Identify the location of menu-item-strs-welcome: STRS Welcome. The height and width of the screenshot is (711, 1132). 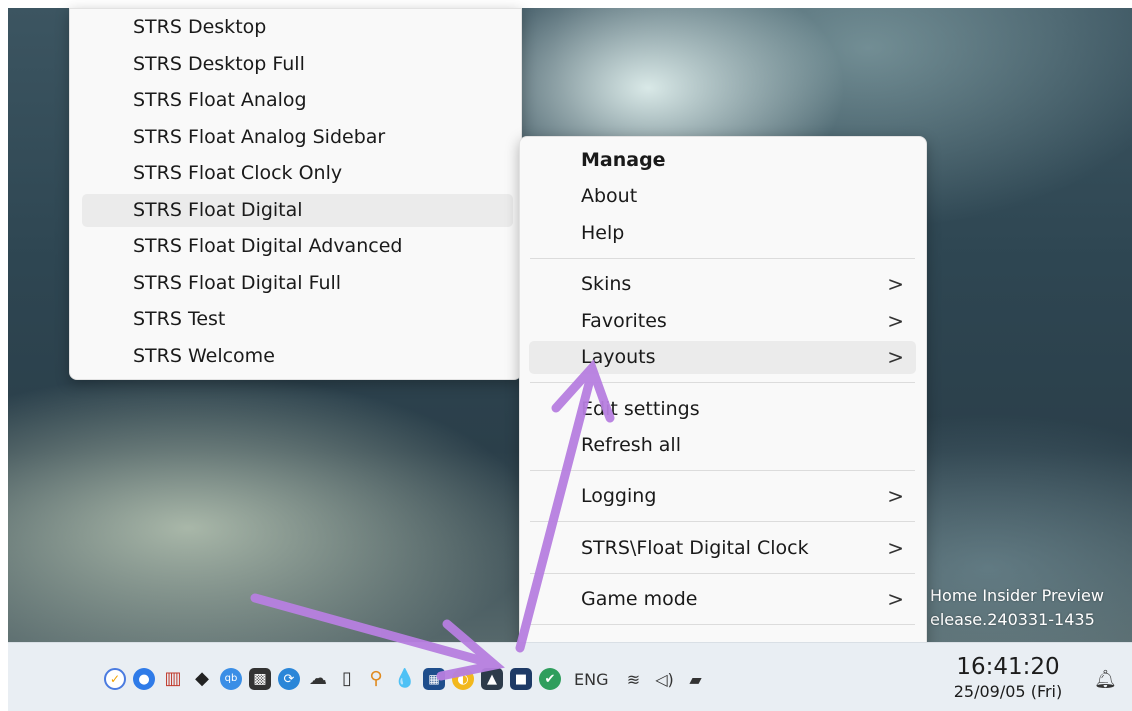
(297, 356).